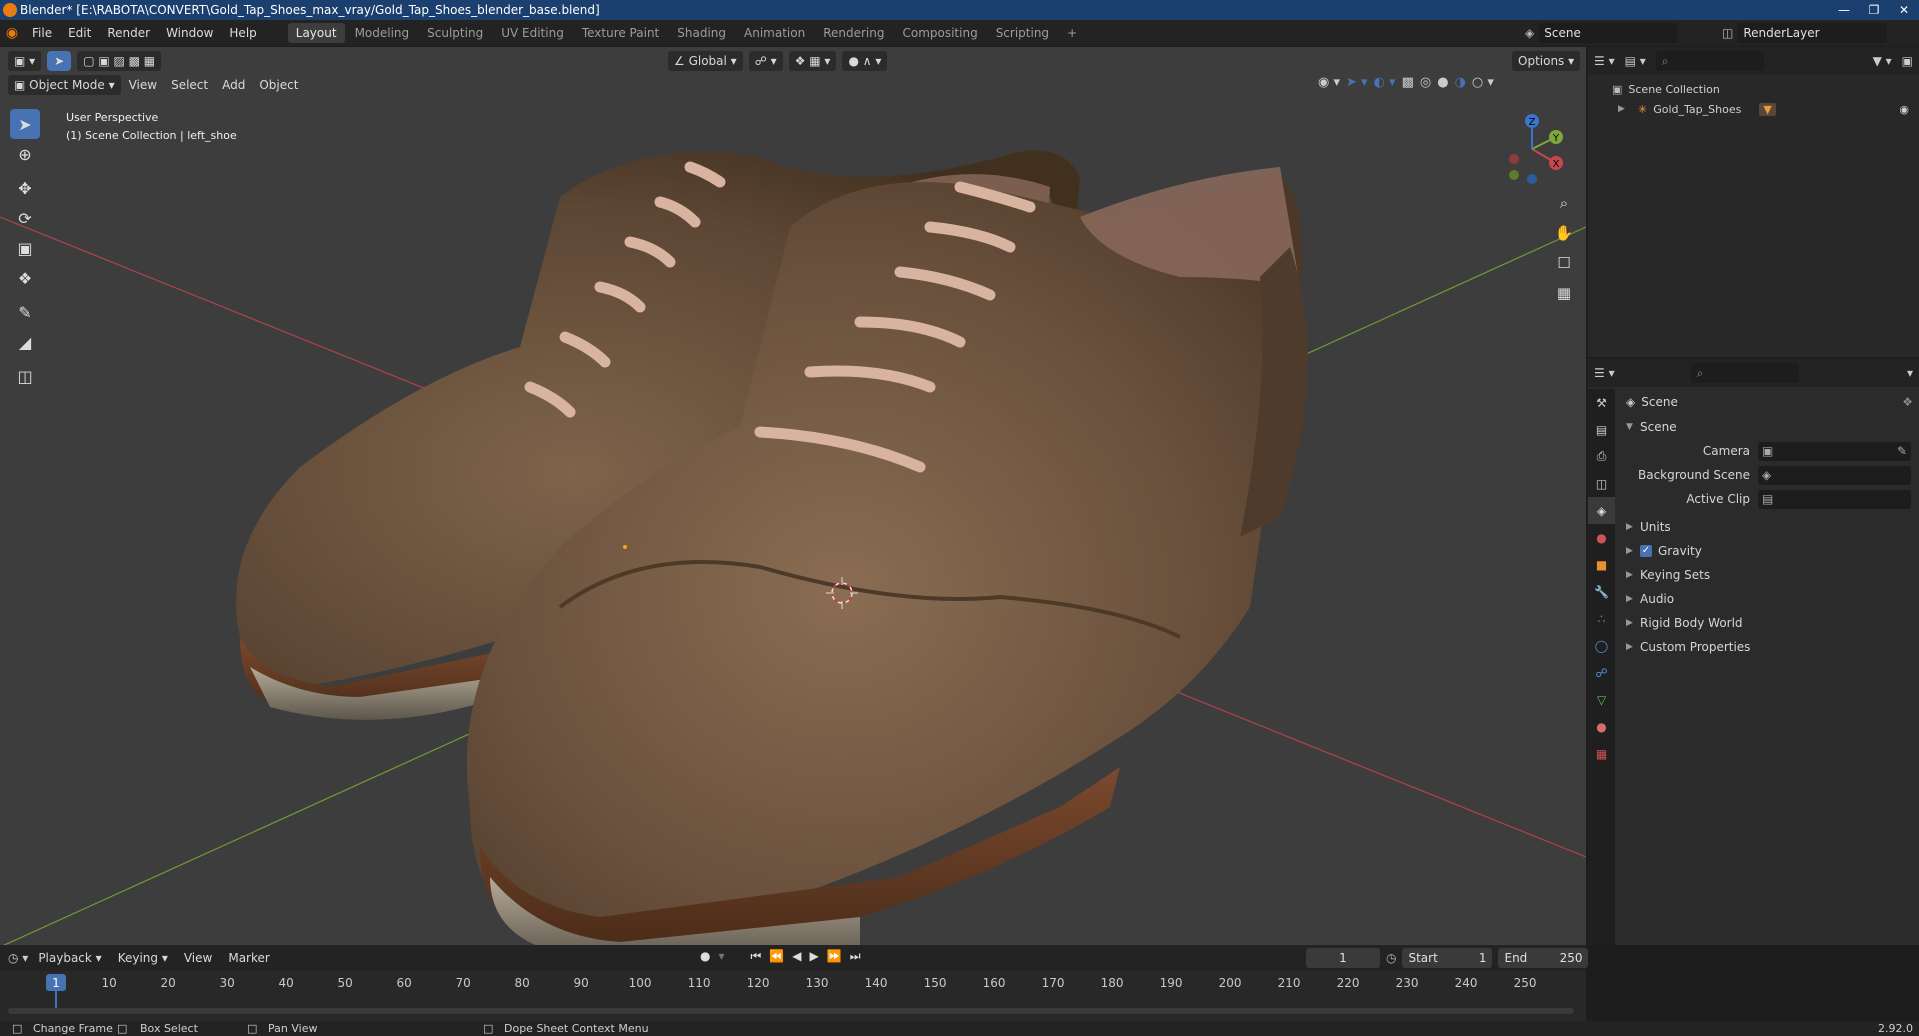  I want to click on render-layer-icon: ◫, so click(1727, 33).